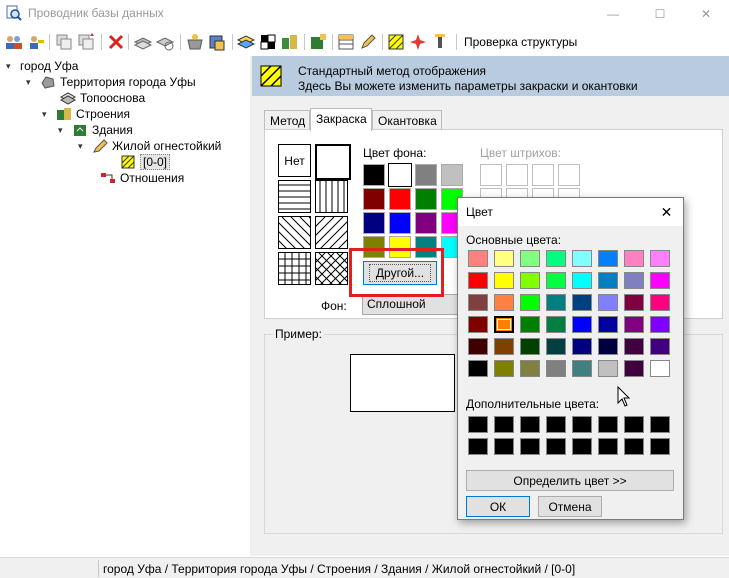 The height and width of the screenshot is (578, 729). I want to click on users-icon, so click(14, 42).